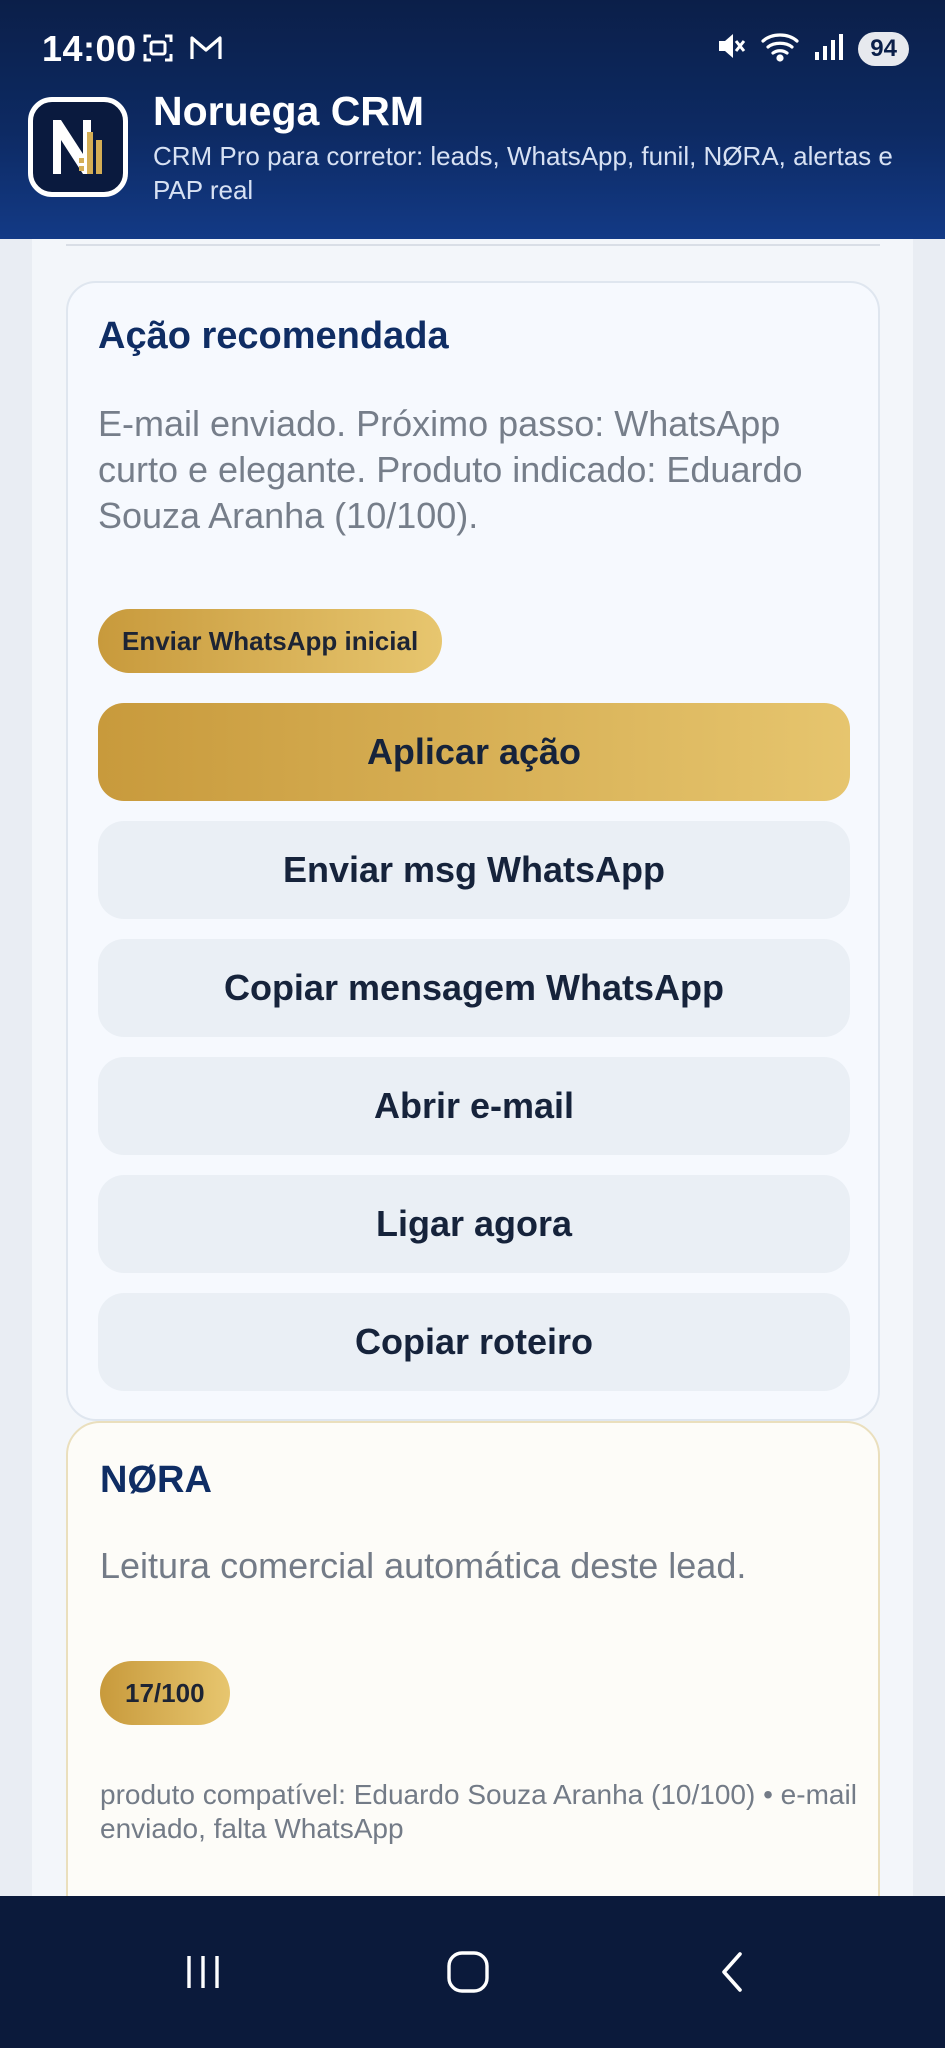 The height and width of the screenshot is (2048, 945). What do you see at coordinates (474, 988) in the screenshot?
I see `copy-whatsapp-message-button: Copiar mensagem WhatsApp` at bounding box center [474, 988].